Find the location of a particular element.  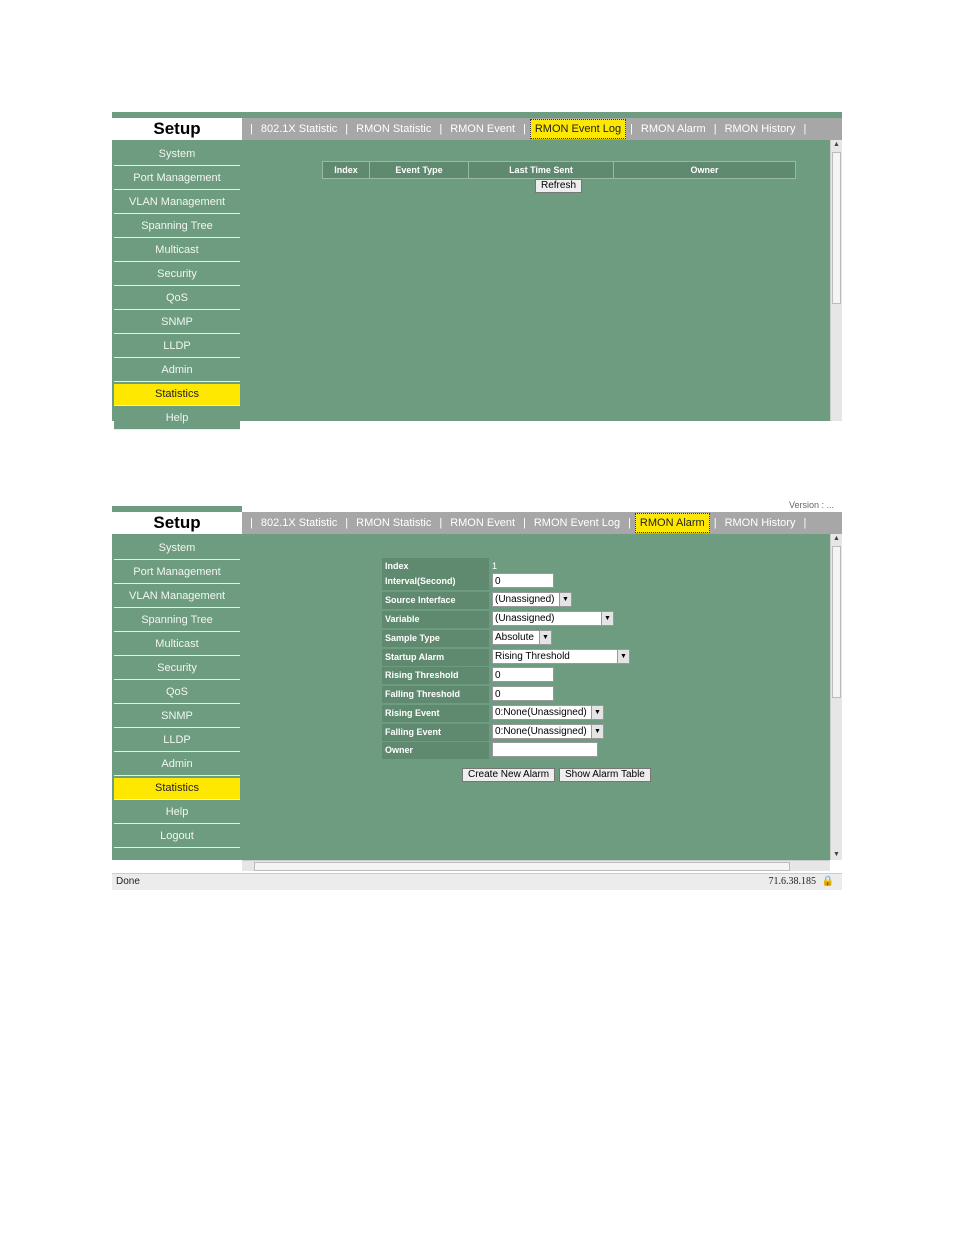

create-new-alarm-button: Create New Alarm is located at coordinates (509, 775).